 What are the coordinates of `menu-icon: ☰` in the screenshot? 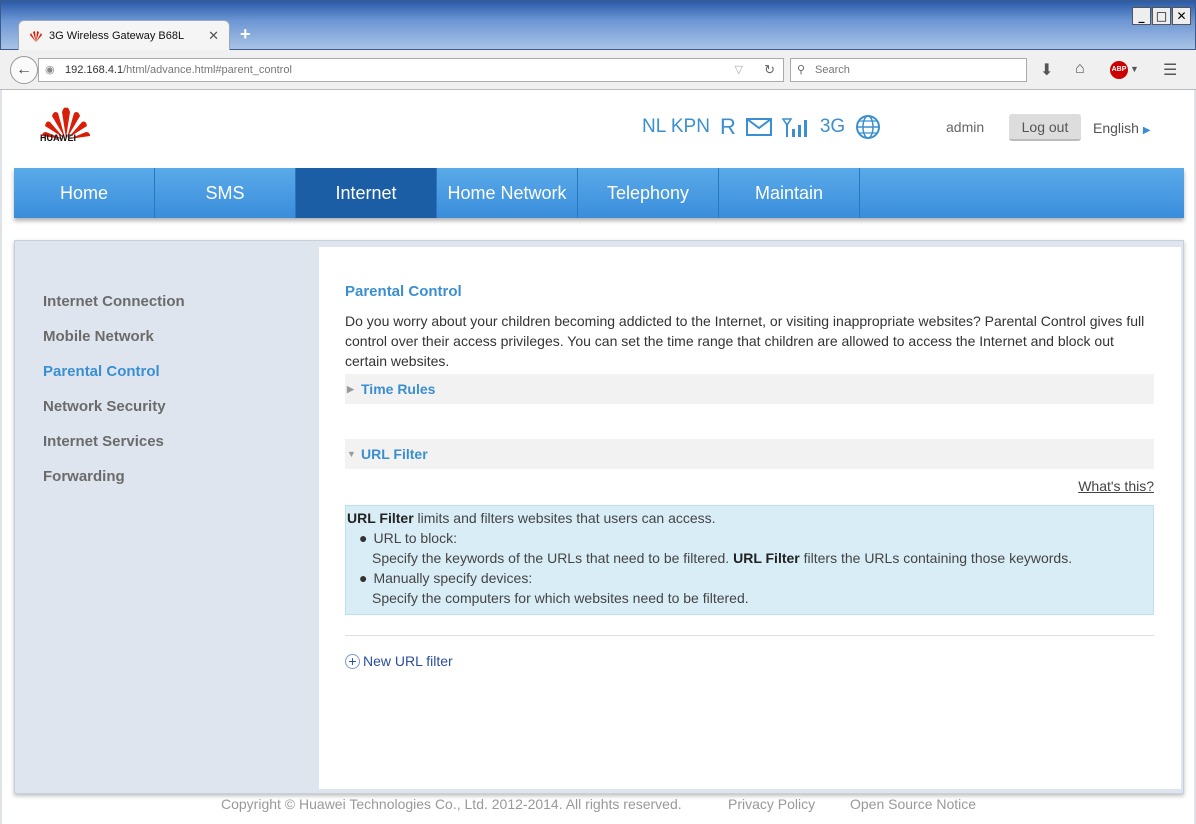 It's located at (1170, 70).